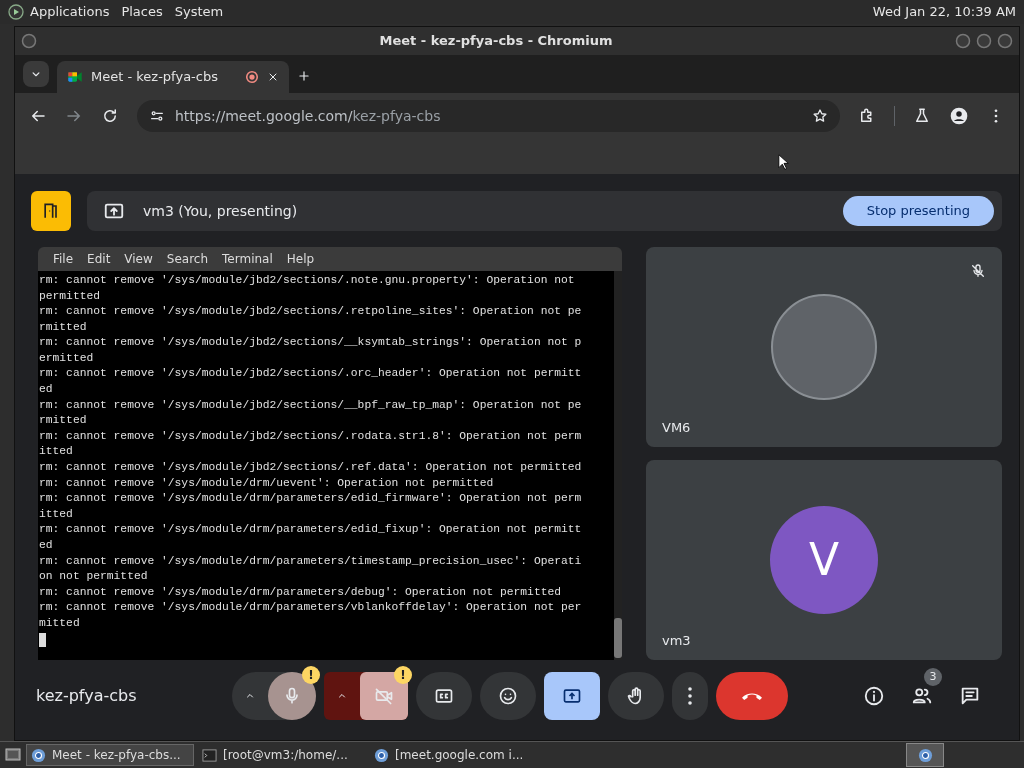  What do you see at coordinates (444, 695) in the screenshot?
I see `captions-button` at bounding box center [444, 695].